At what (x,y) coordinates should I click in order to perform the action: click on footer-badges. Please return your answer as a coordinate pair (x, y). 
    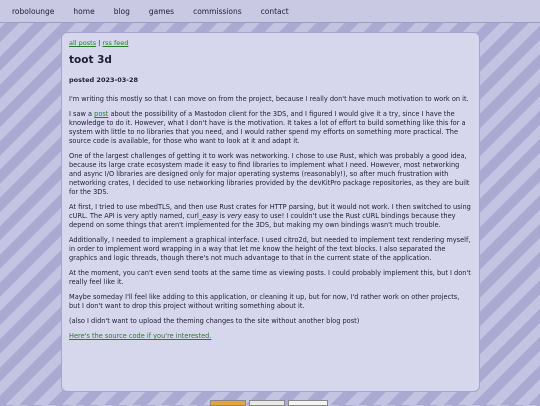
    Looking at the image, I should click on (269, 403).